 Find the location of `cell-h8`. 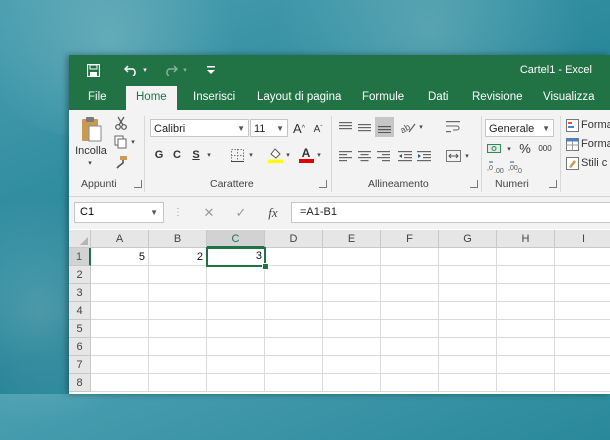

cell-h8 is located at coordinates (526, 383).